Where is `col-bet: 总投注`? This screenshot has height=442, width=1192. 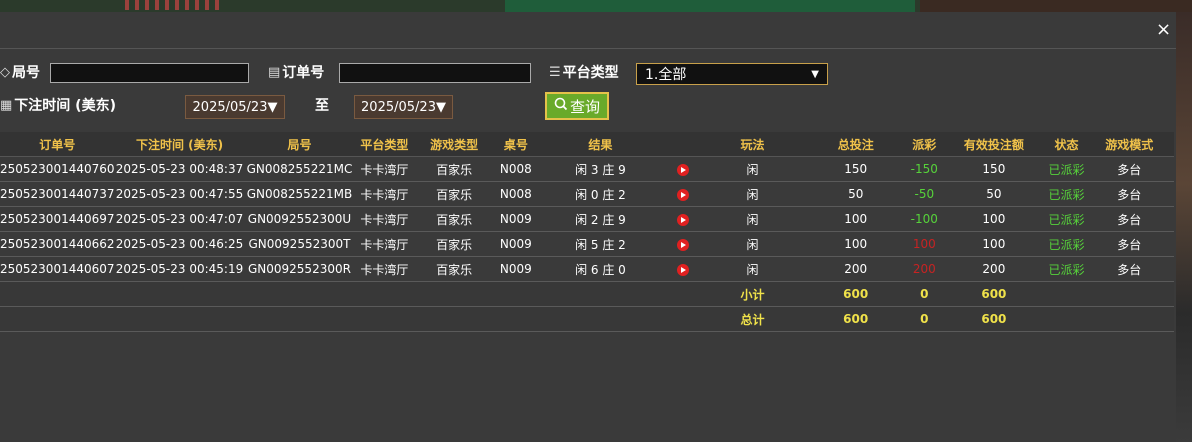
col-bet: 总投注 is located at coordinates (856, 144).